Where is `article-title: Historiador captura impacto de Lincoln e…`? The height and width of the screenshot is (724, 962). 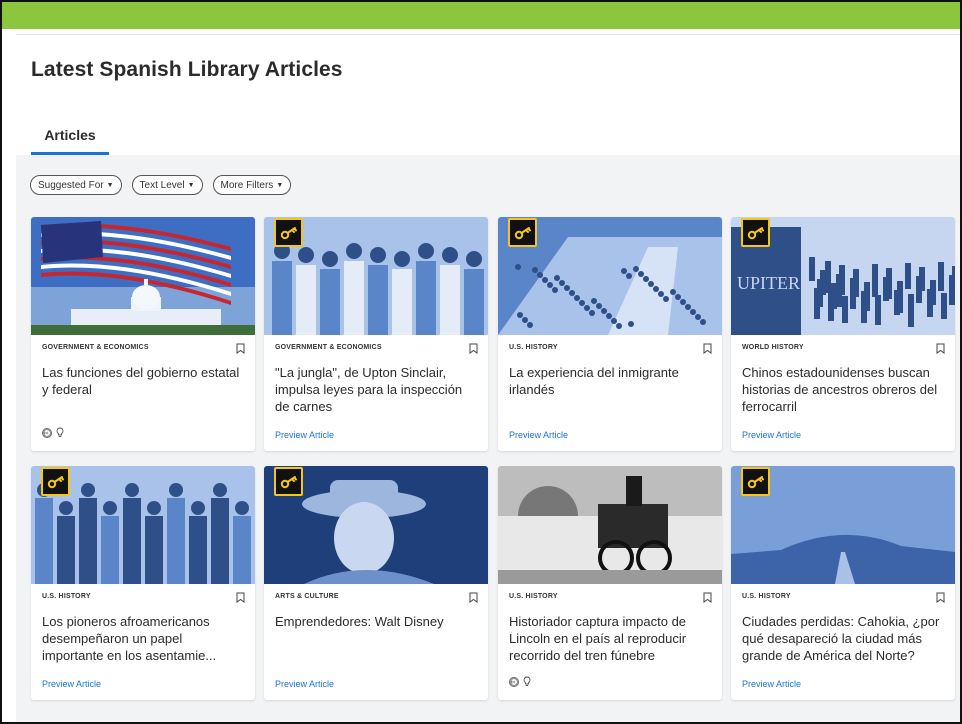
article-title: Historiador captura impacto de Lincoln e… is located at coordinates (611, 638).